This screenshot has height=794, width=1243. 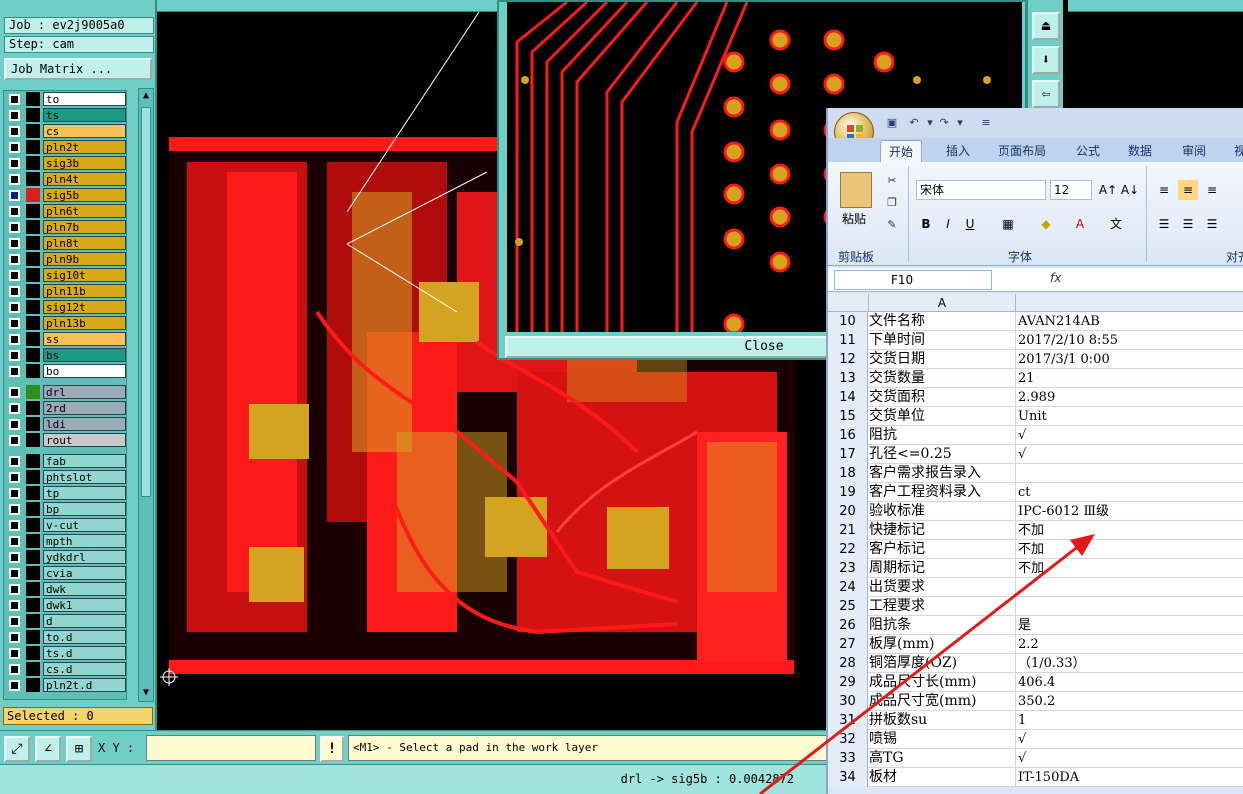 What do you see at coordinates (960, 123) in the screenshot?
I see `redo-dropdown-icon: ▾` at bounding box center [960, 123].